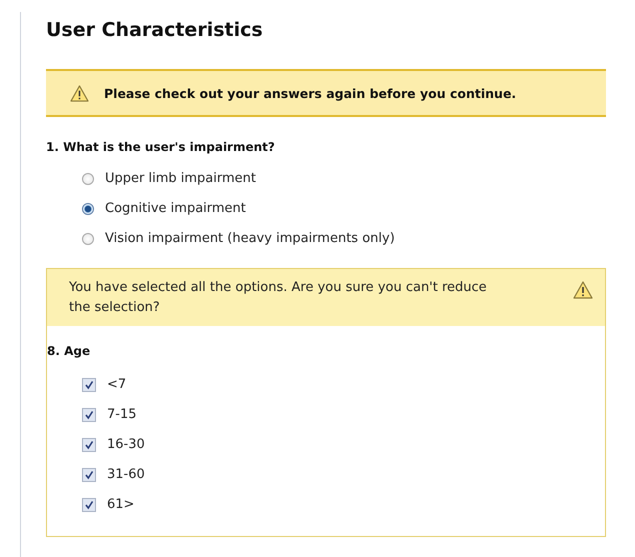 The height and width of the screenshot is (557, 635). What do you see at coordinates (310, 93) in the screenshot?
I see `notice-text: Please check out your answers again before you continue.` at bounding box center [310, 93].